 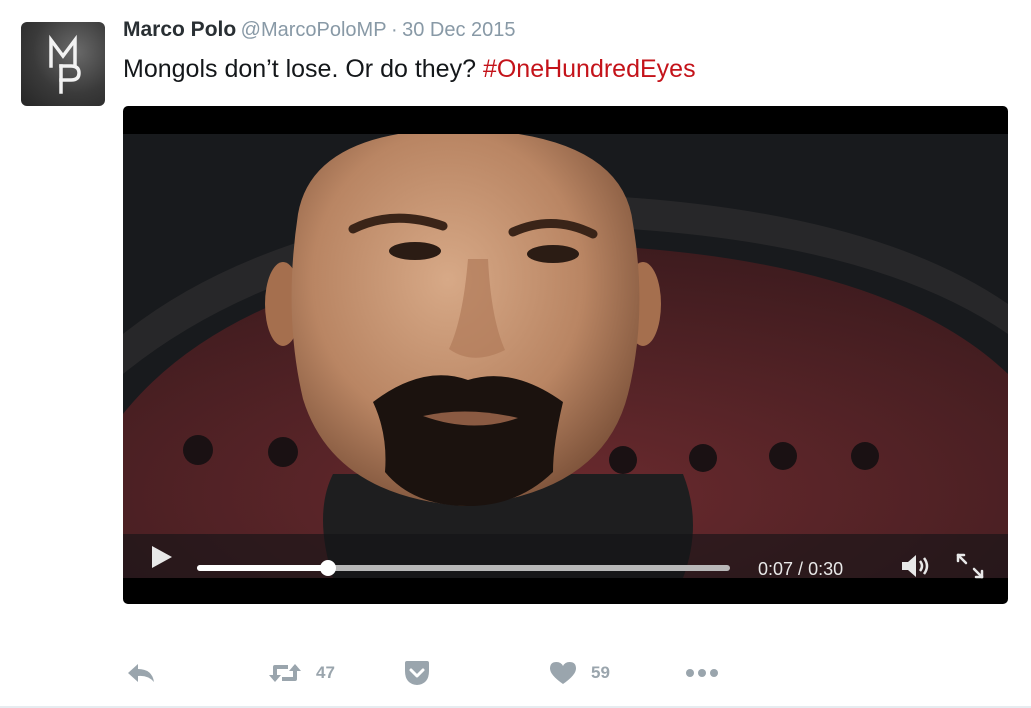 I want to click on retweet-count: 47, so click(x=325, y=672).